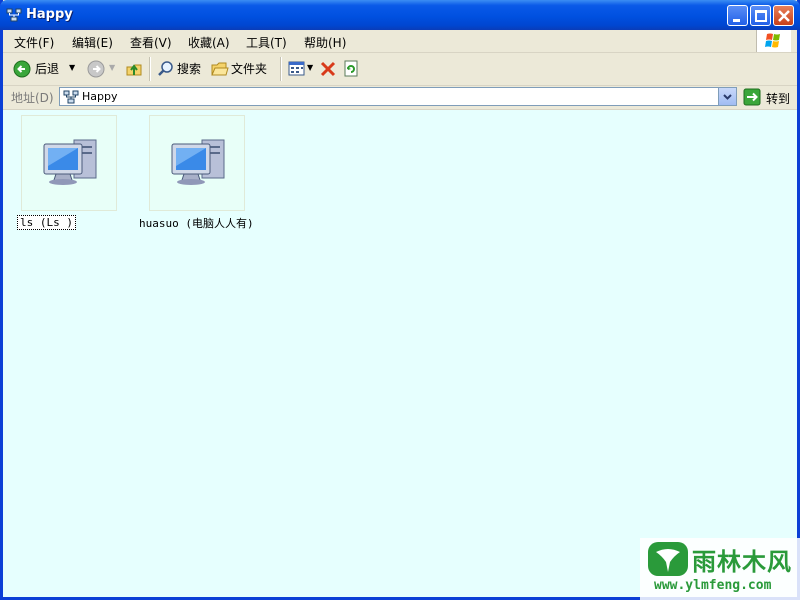  What do you see at coordinates (22, 69) in the screenshot?
I see `back-arrow-icon` at bounding box center [22, 69].